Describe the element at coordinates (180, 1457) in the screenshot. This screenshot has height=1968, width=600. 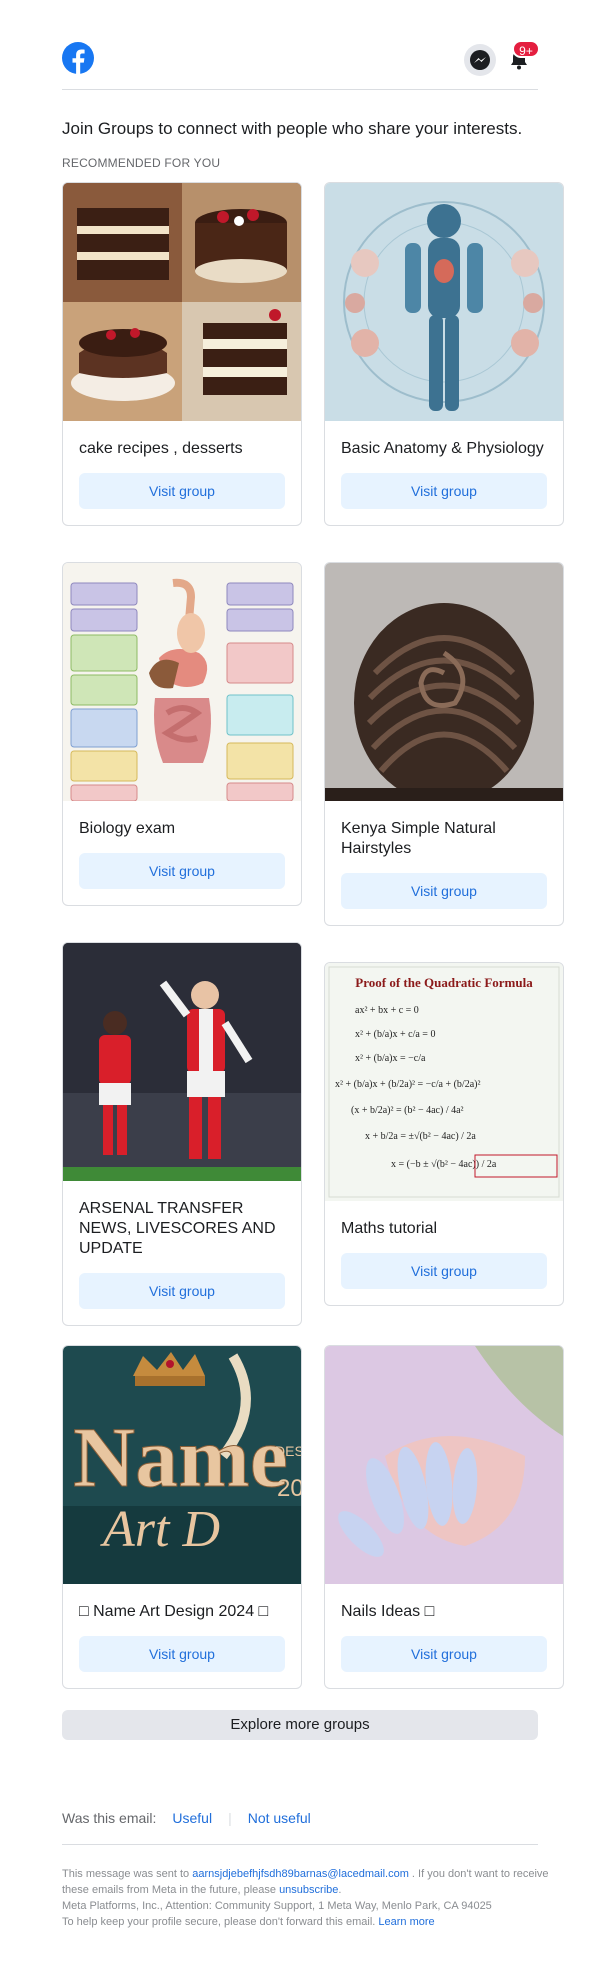
I see `svg-text: Name` at that location.